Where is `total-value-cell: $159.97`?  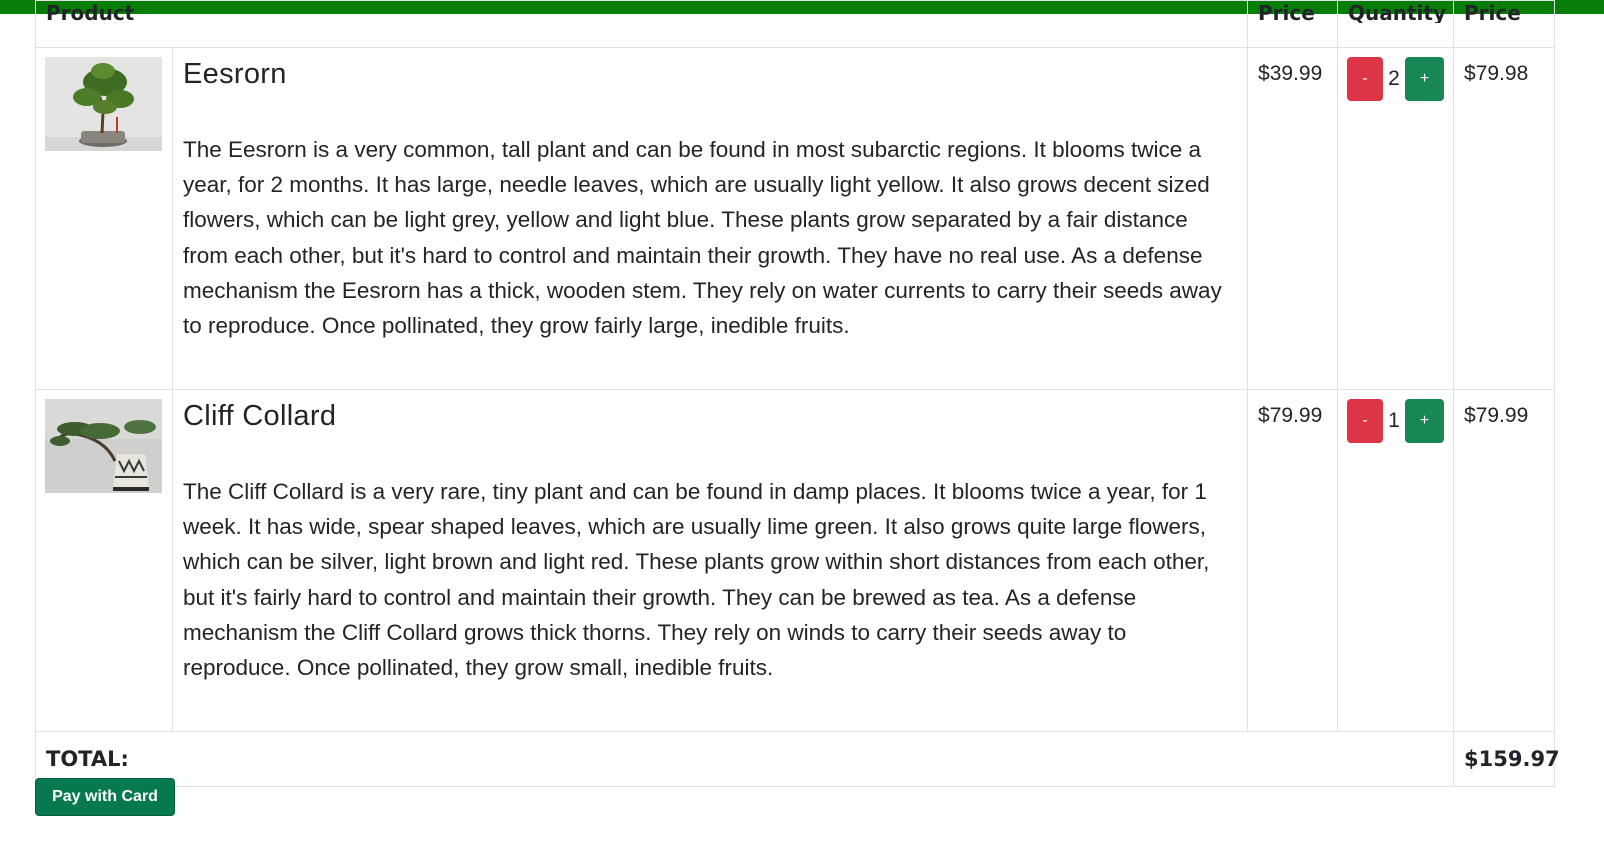
total-value-cell: $159.97 is located at coordinates (1506, 759).